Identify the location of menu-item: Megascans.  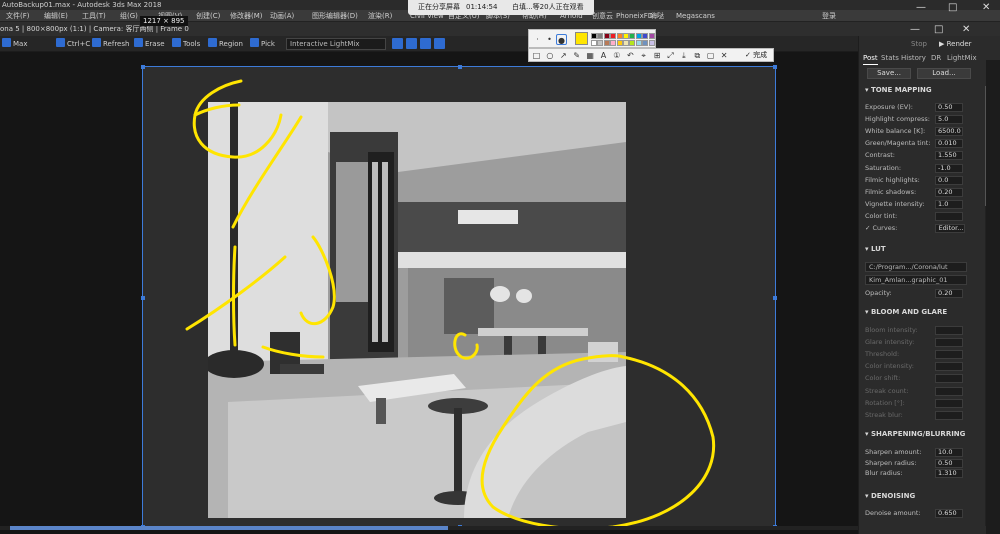
(695, 16).